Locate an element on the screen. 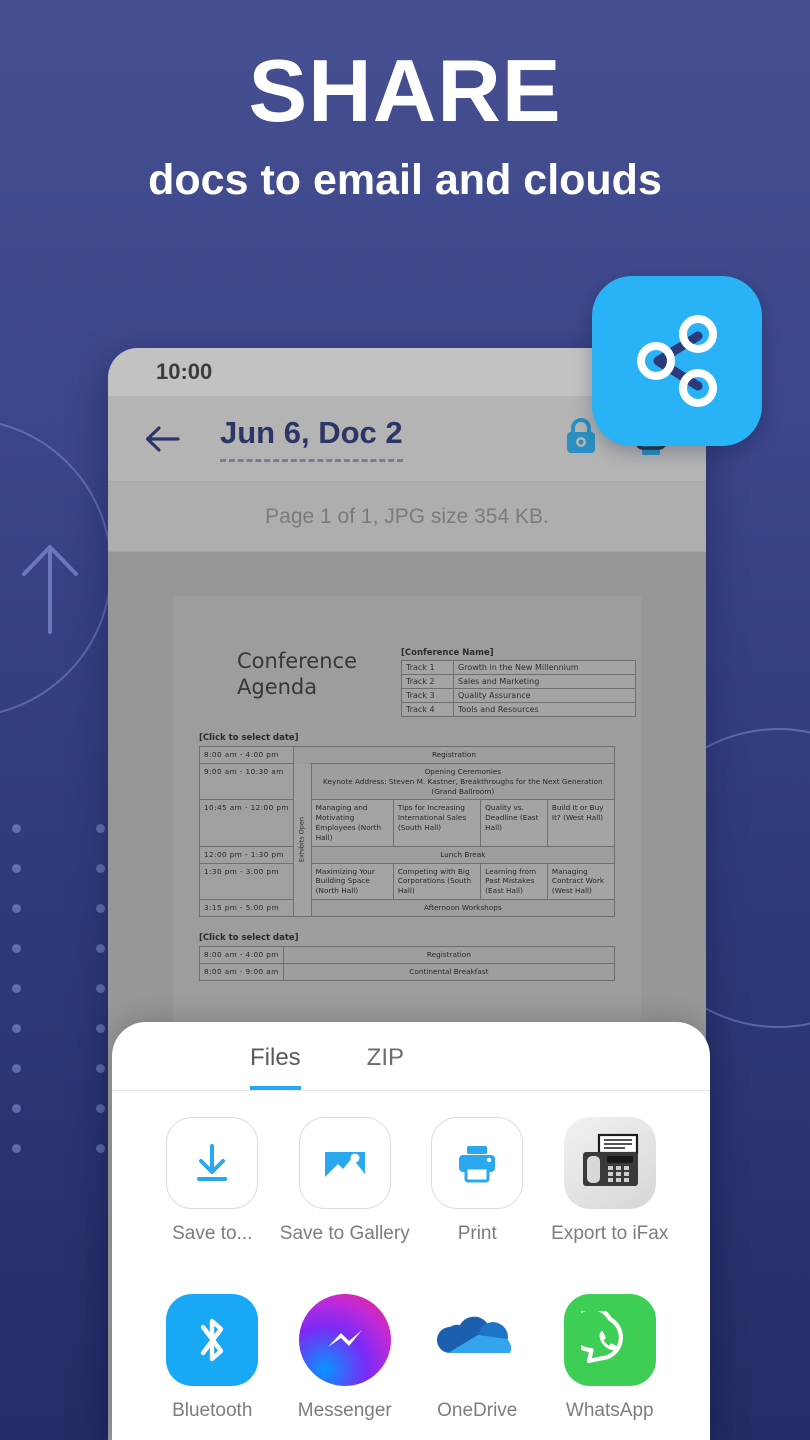 The image size is (810, 1440). lock-icon is located at coordinates (581, 438).